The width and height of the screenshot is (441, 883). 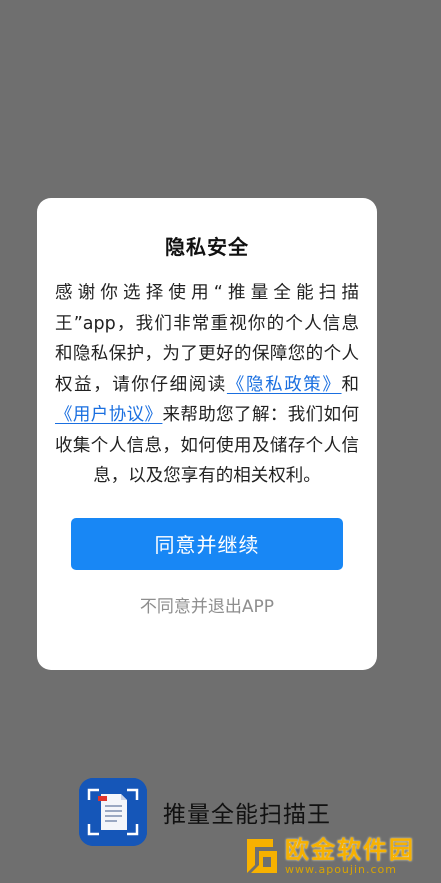 What do you see at coordinates (113, 812) in the screenshot?
I see `document-scan-icon` at bounding box center [113, 812].